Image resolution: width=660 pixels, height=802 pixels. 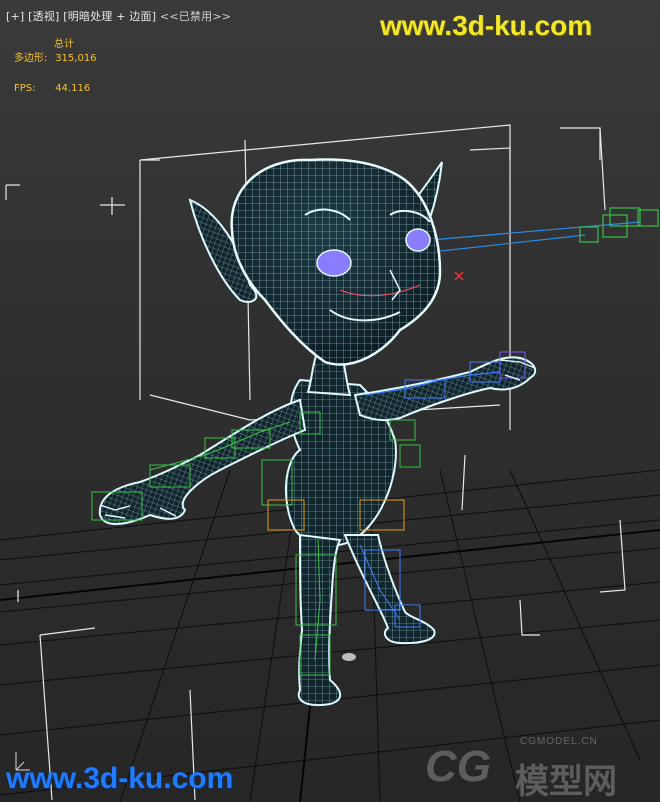 I want to click on cg-logo-name: 模型网, so click(x=566, y=782).